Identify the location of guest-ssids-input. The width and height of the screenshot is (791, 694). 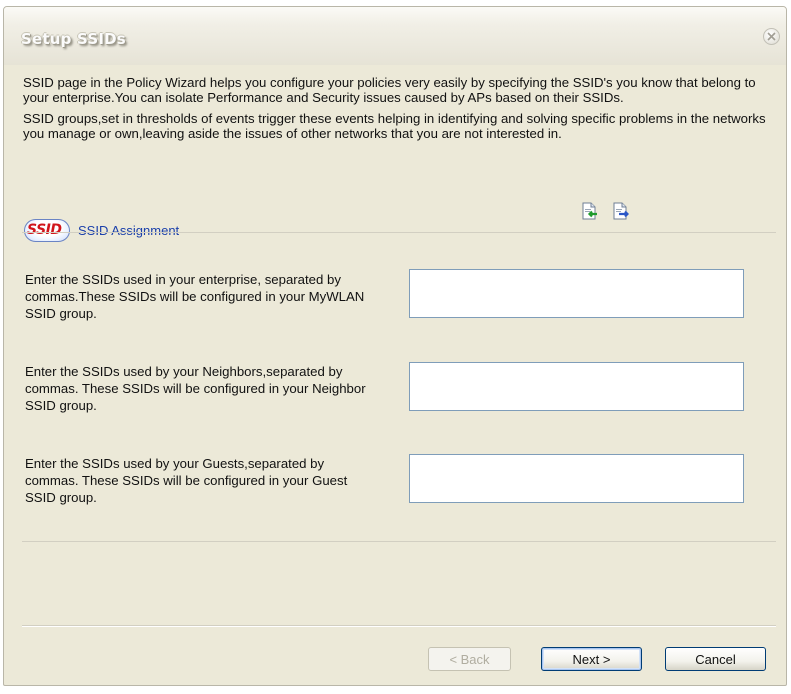
(576, 478).